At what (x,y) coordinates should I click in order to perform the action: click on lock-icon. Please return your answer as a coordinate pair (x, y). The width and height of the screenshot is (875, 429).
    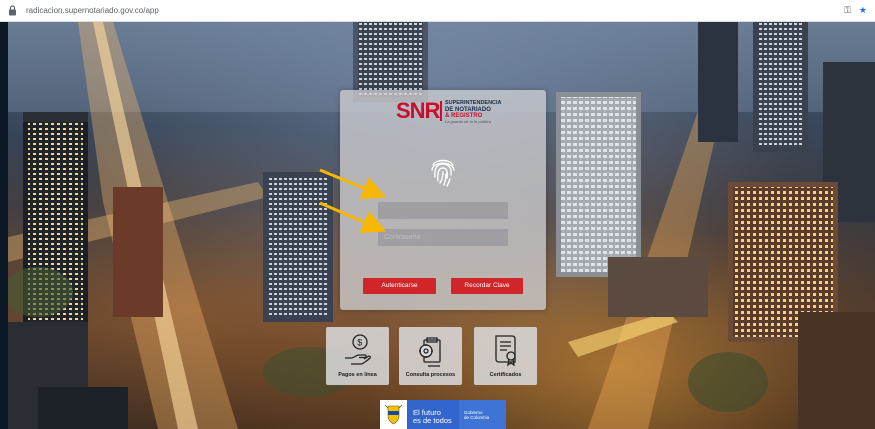
    Looking at the image, I should click on (14, 10).